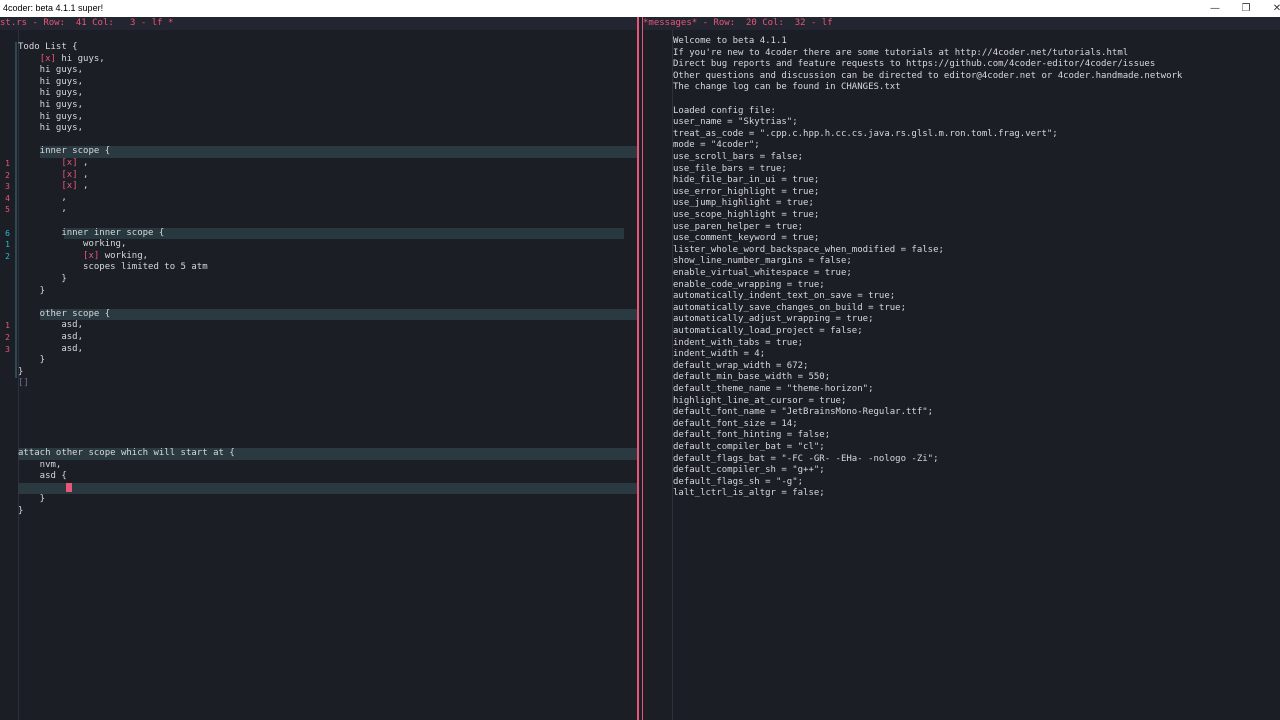 This screenshot has height=720, width=1280. I want to click on code-line: attach other scope which will start at {, so click(318, 454).